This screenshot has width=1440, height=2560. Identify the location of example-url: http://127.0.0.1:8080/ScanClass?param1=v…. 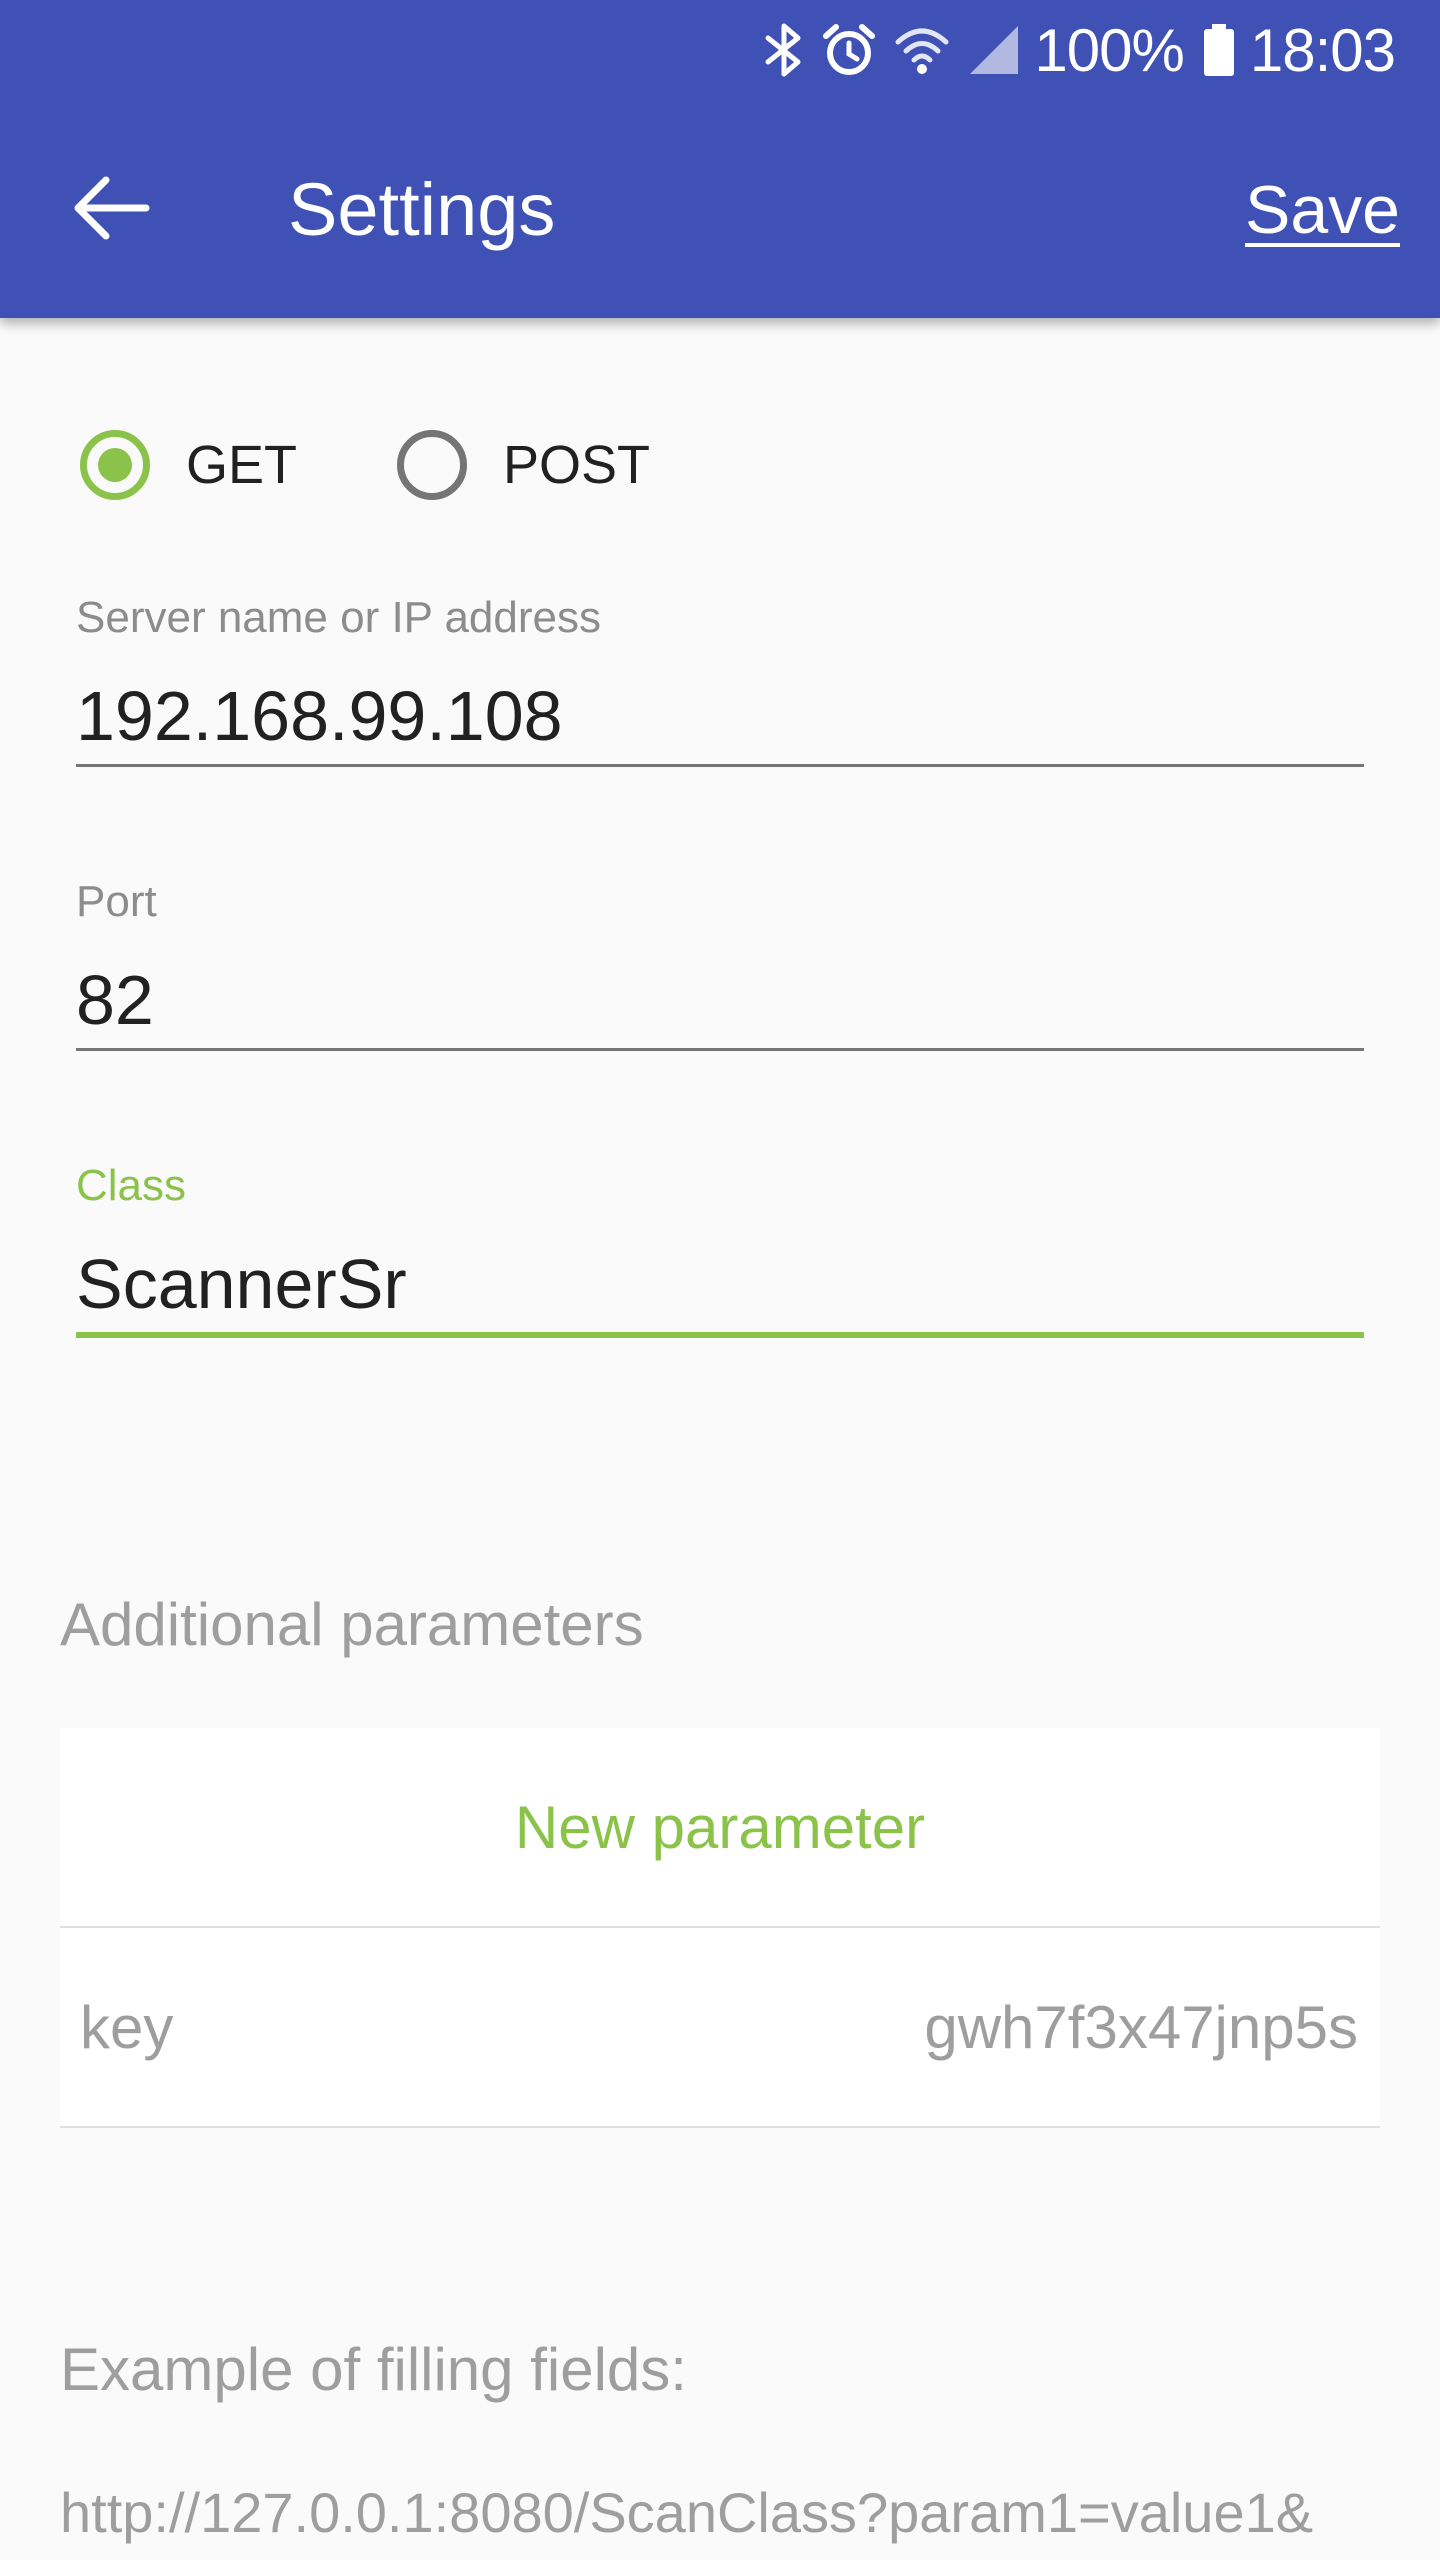
(687, 2512).